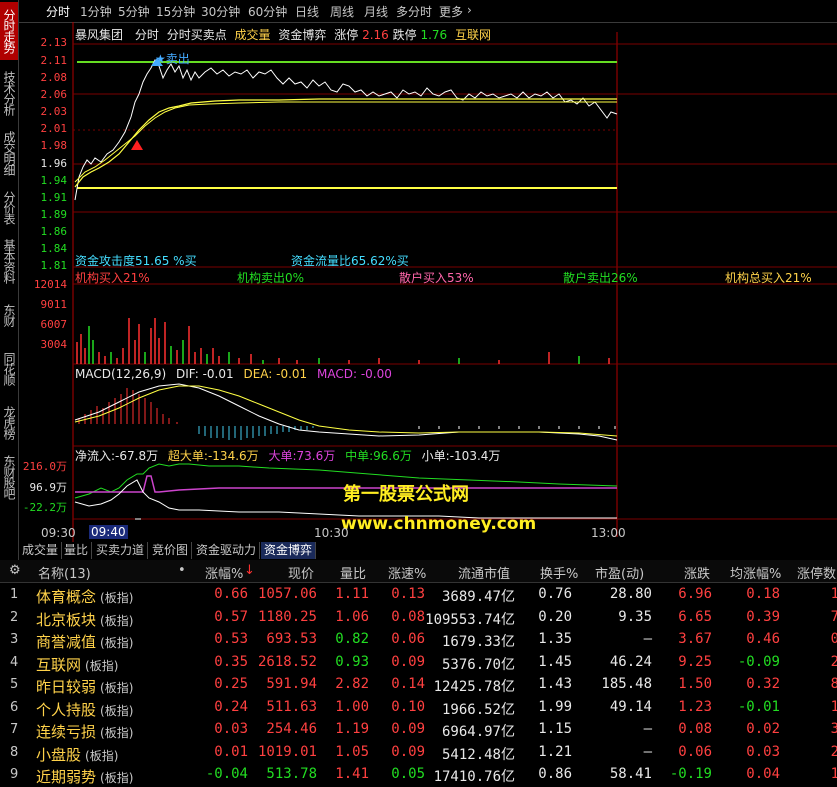  What do you see at coordinates (555, 774) in the screenshot?
I see `cell-turn: 0.86` at bounding box center [555, 774].